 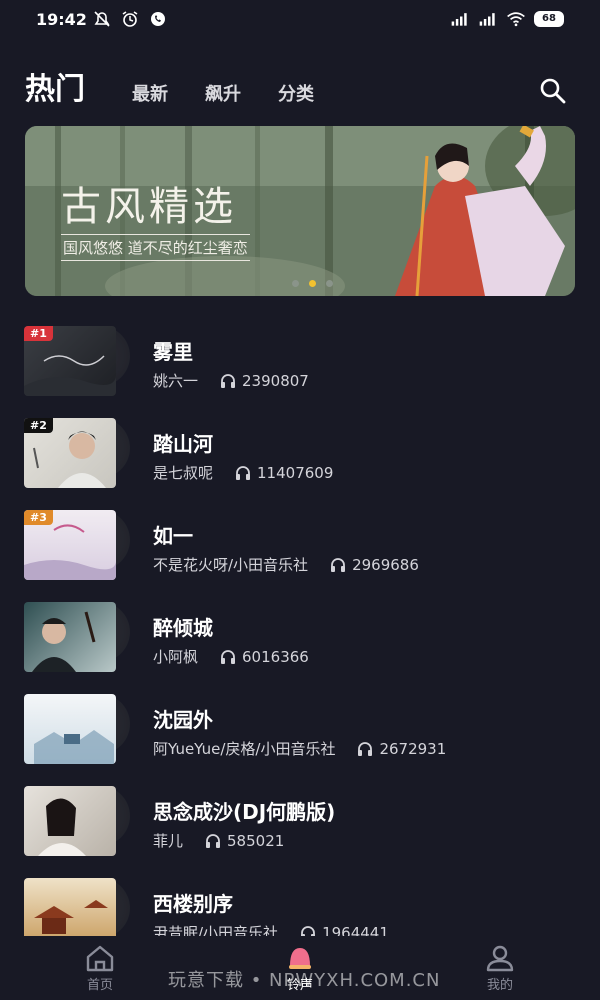 I want to click on search-icon, so click(x=553, y=91).